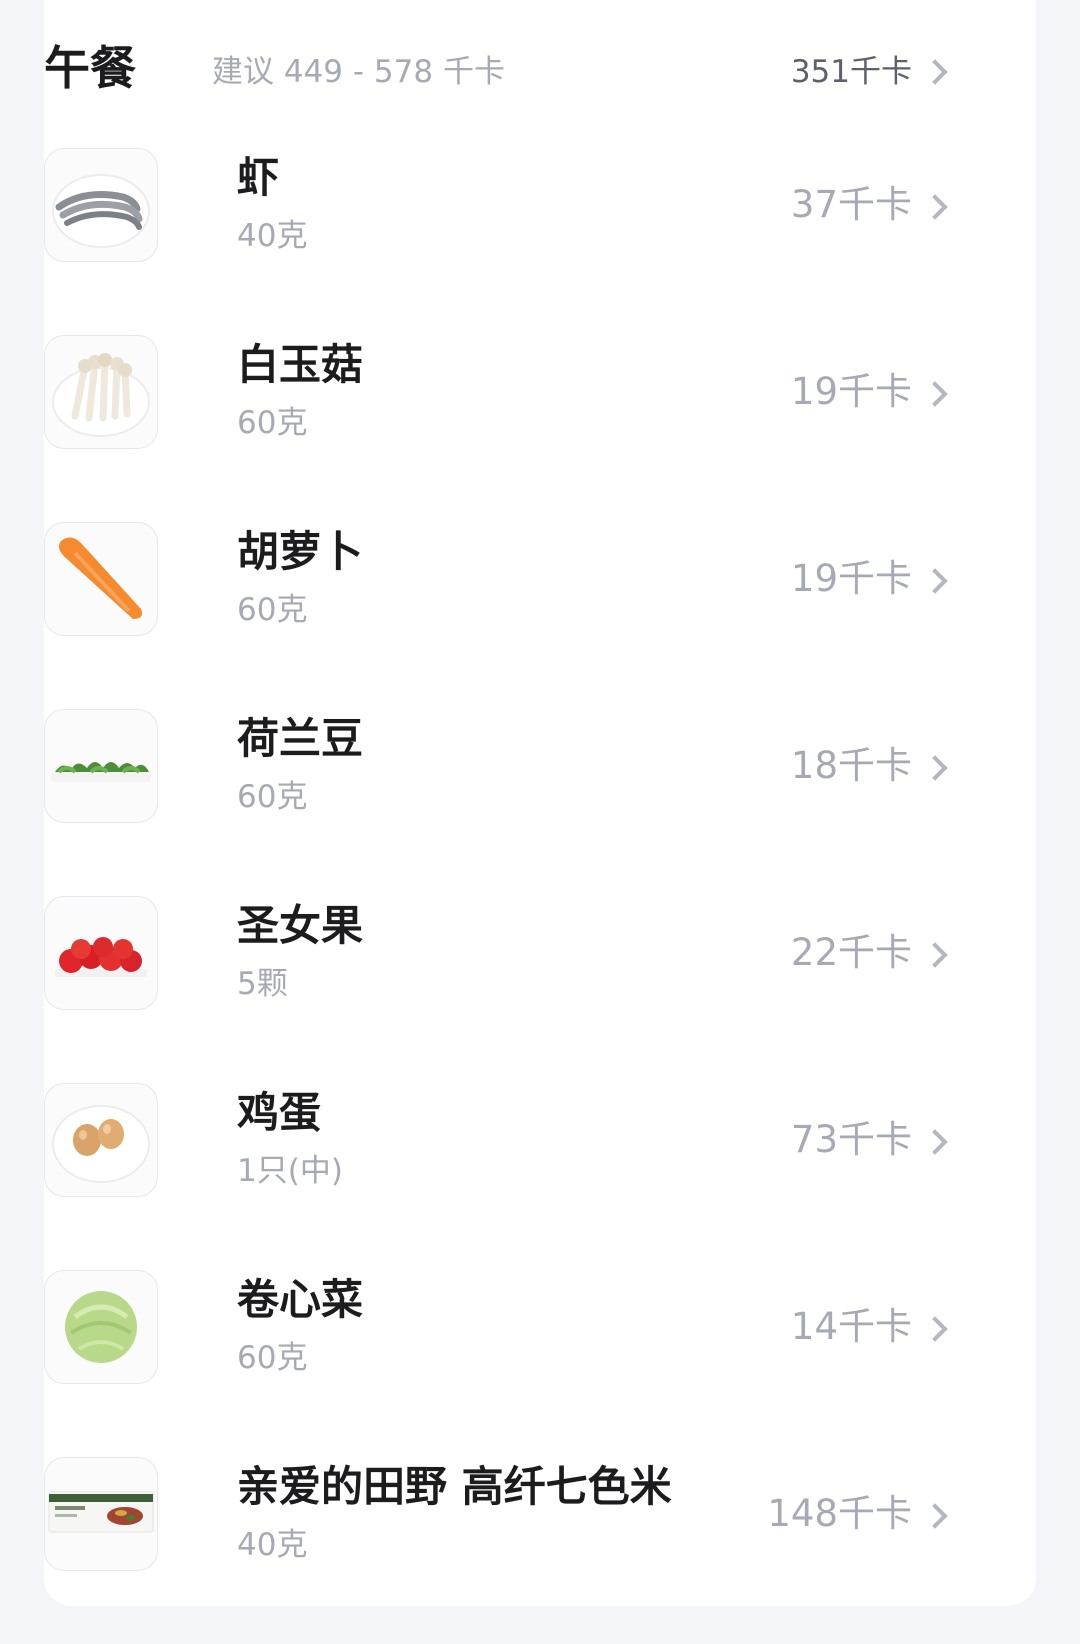 Image resolution: width=1080 pixels, height=1644 pixels. I want to click on food-name: 卷心菜, so click(300, 1299).